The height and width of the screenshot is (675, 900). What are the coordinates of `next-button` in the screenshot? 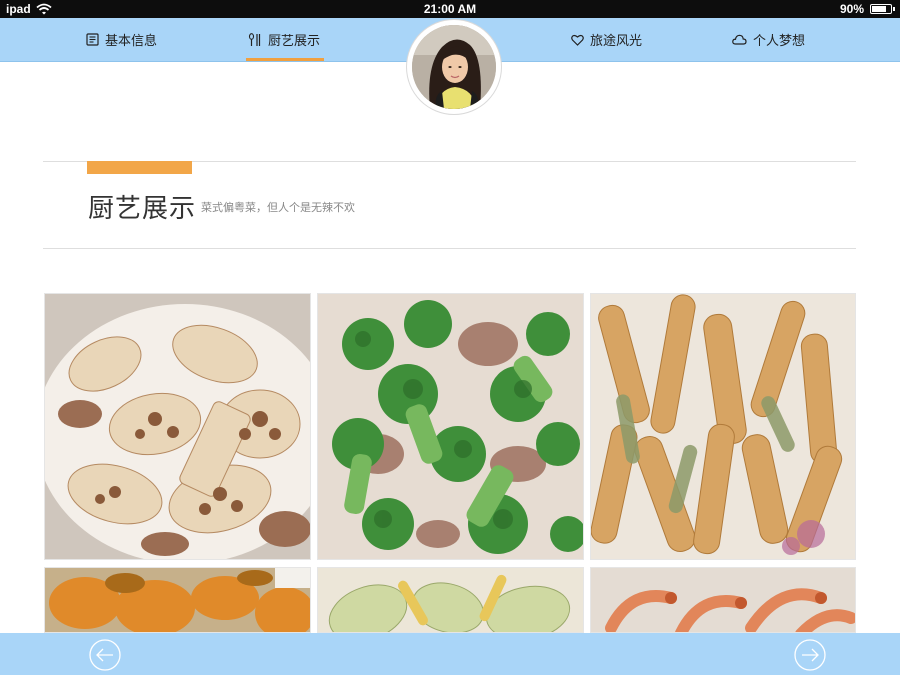 It's located at (810, 655).